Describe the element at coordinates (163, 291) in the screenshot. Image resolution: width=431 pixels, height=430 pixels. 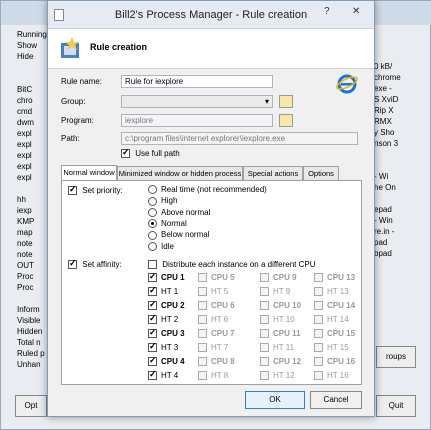
I see `affinity-checkbox: HT 1` at that location.